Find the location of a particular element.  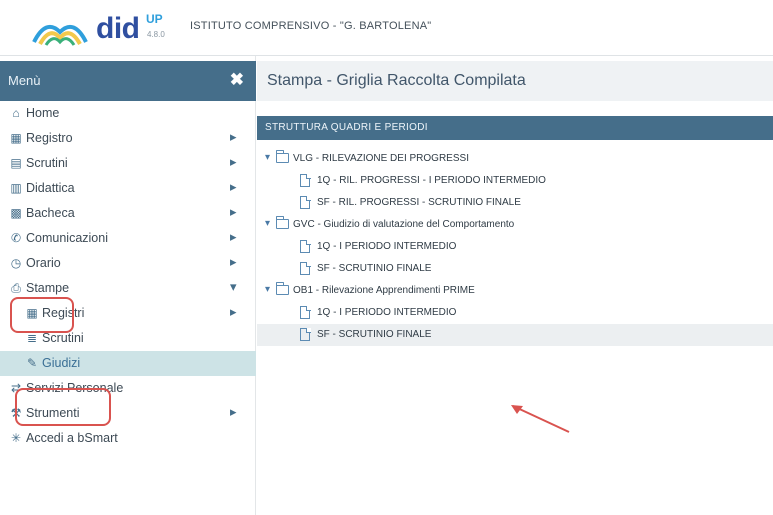

menu-header: Menù ✖ is located at coordinates (128, 81).